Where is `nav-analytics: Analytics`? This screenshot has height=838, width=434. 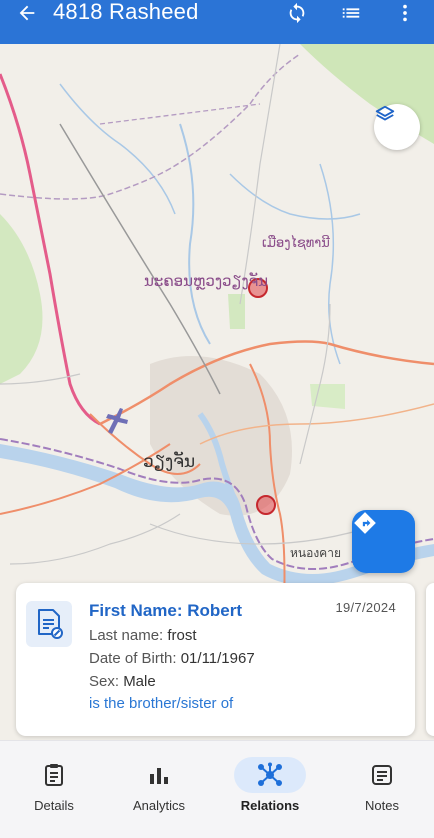
nav-analytics: Analytics is located at coordinates (159, 781).